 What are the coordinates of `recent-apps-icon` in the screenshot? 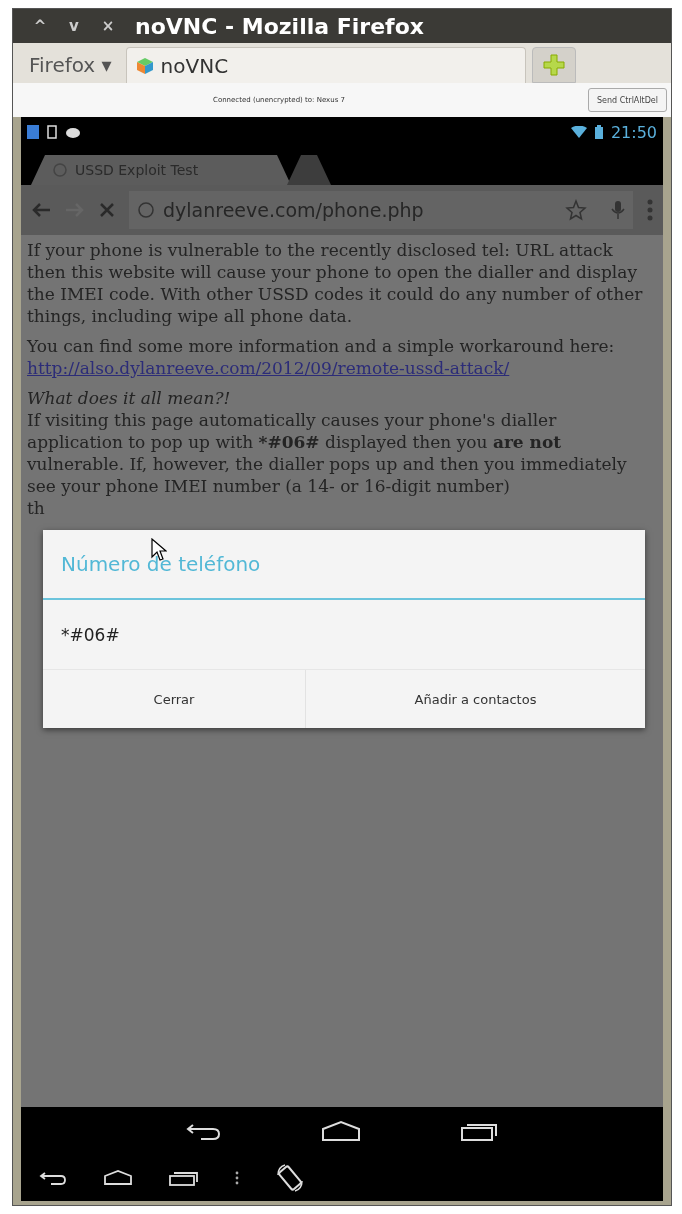 It's located at (184, 1178).